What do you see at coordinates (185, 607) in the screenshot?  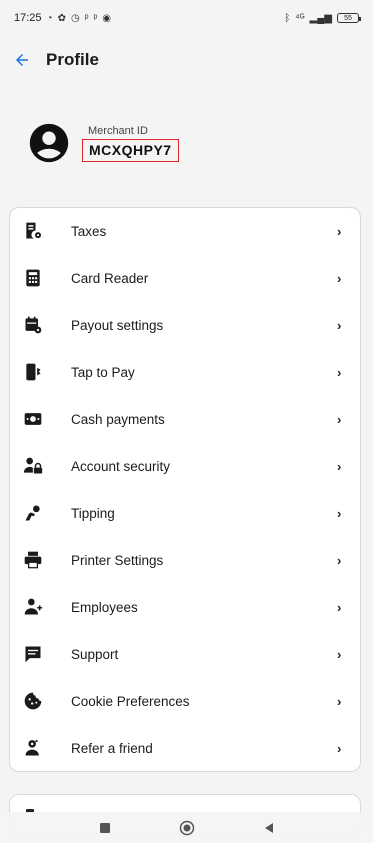 I see `menu-item-employees: Employees ›` at bounding box center [185, 607].